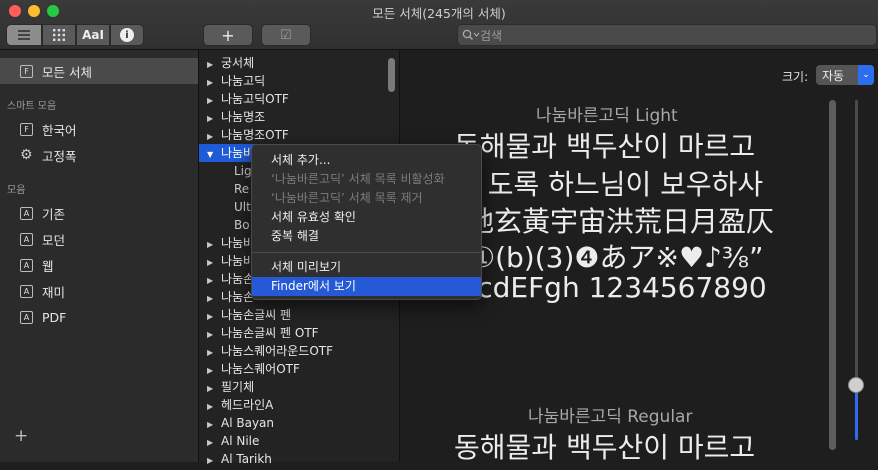  I want to click on font-name-light: 나눔바른고딕 Light, so click(607, 116).